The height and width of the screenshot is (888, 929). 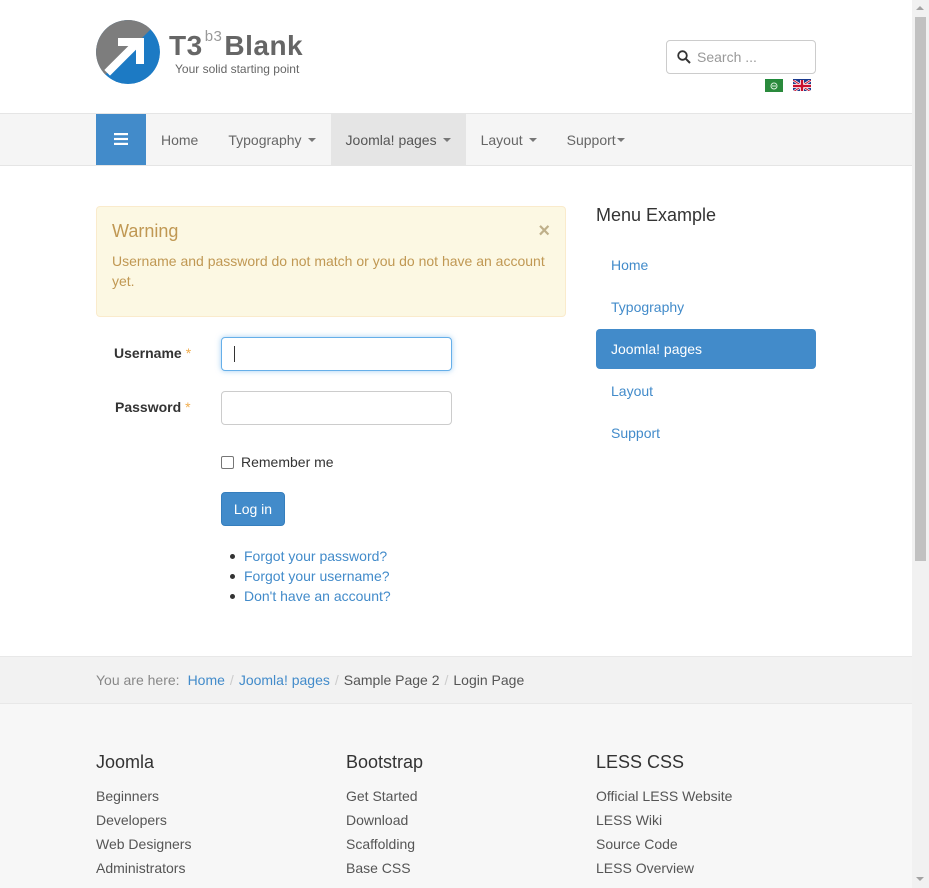 What do you see at coordinates (509, 139) in the screenshot?
I see `nav-item-layout: Layout` at bounding box center [509, 139].